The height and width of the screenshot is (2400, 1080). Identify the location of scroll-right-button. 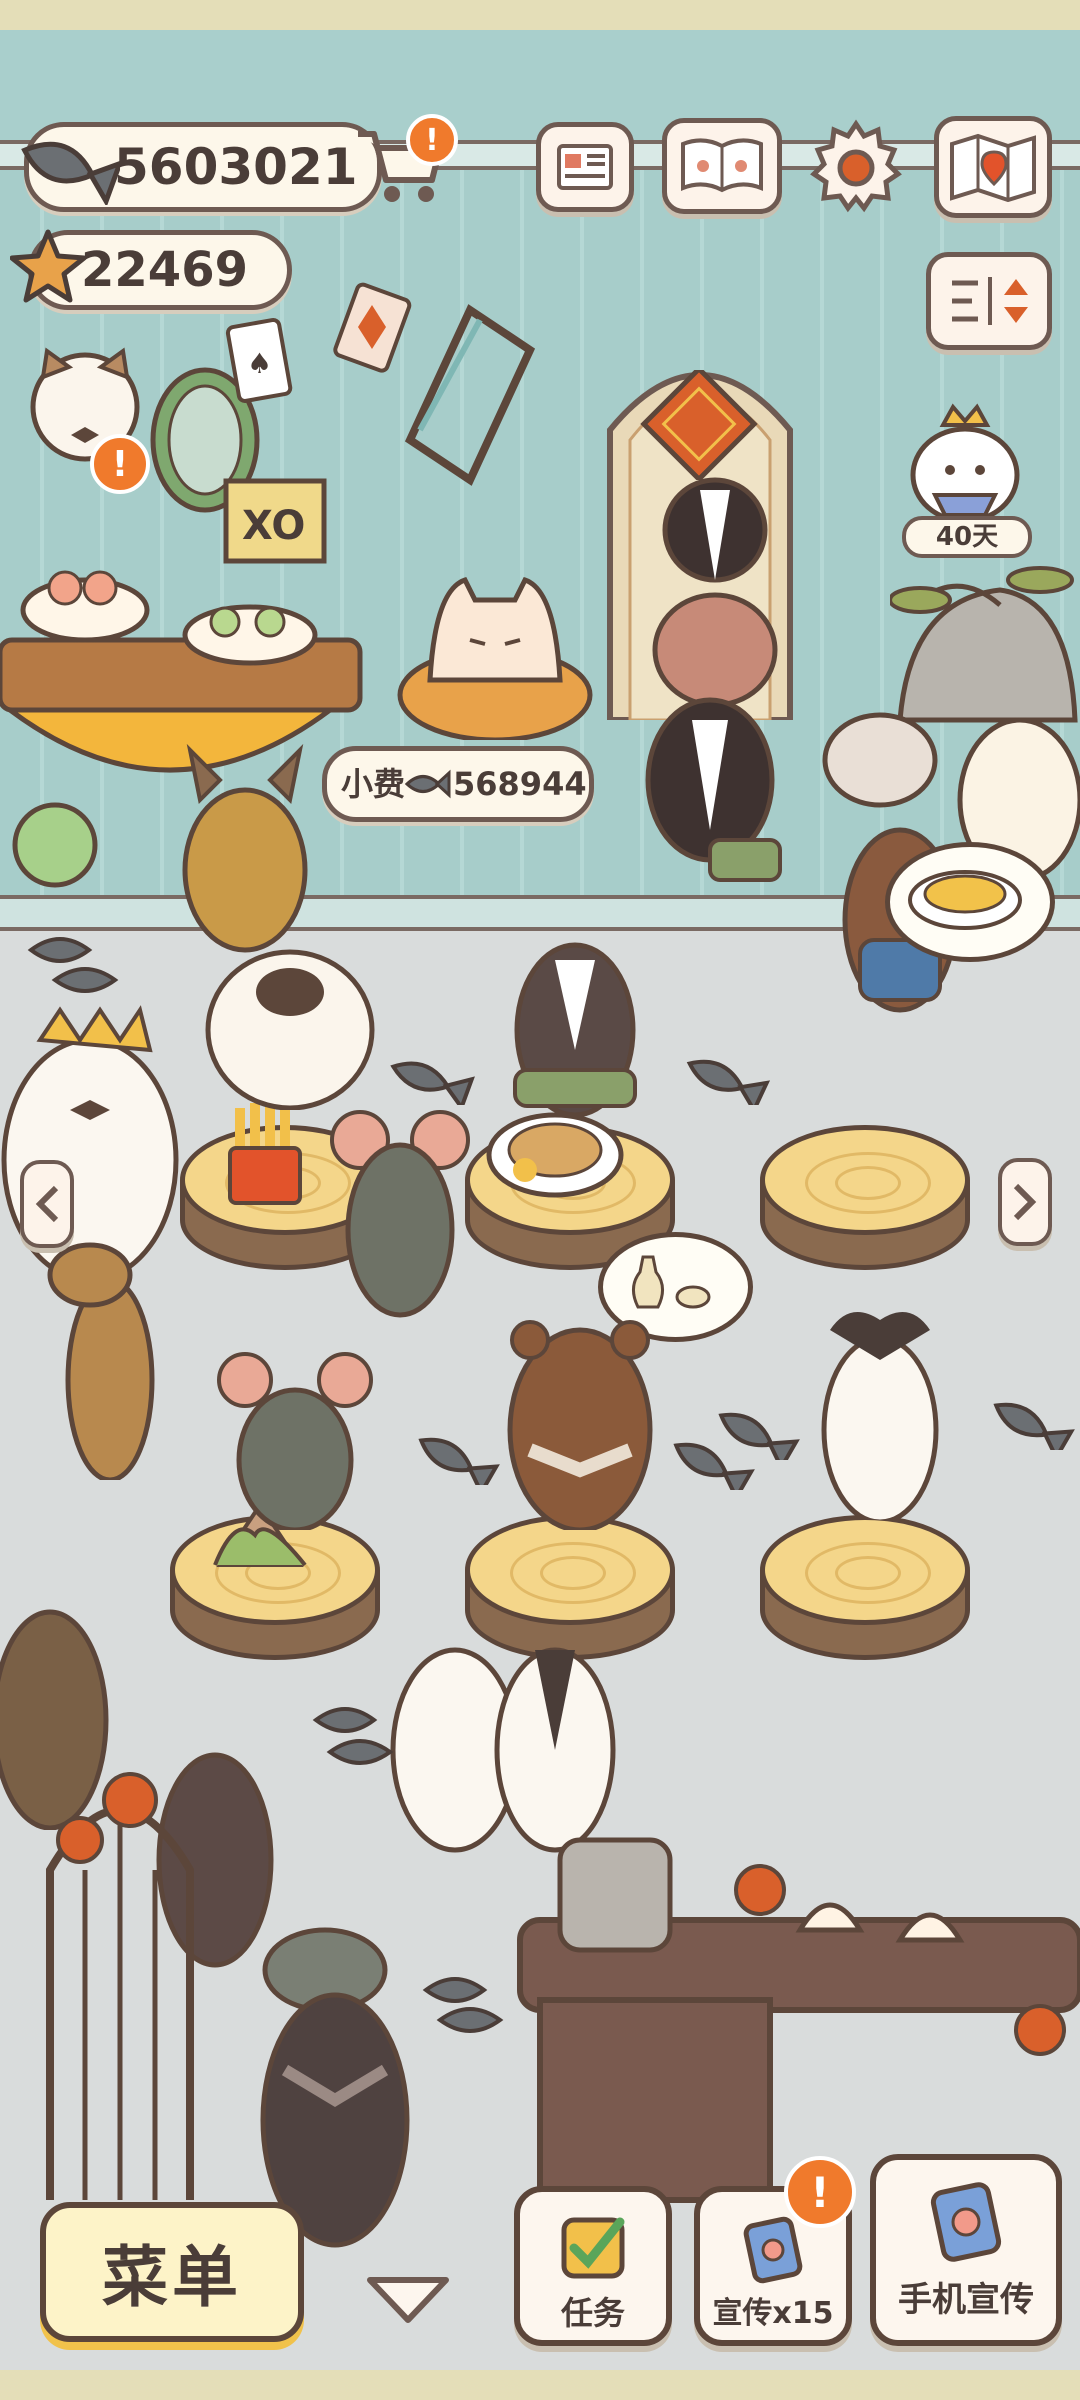
(1025, 1202).